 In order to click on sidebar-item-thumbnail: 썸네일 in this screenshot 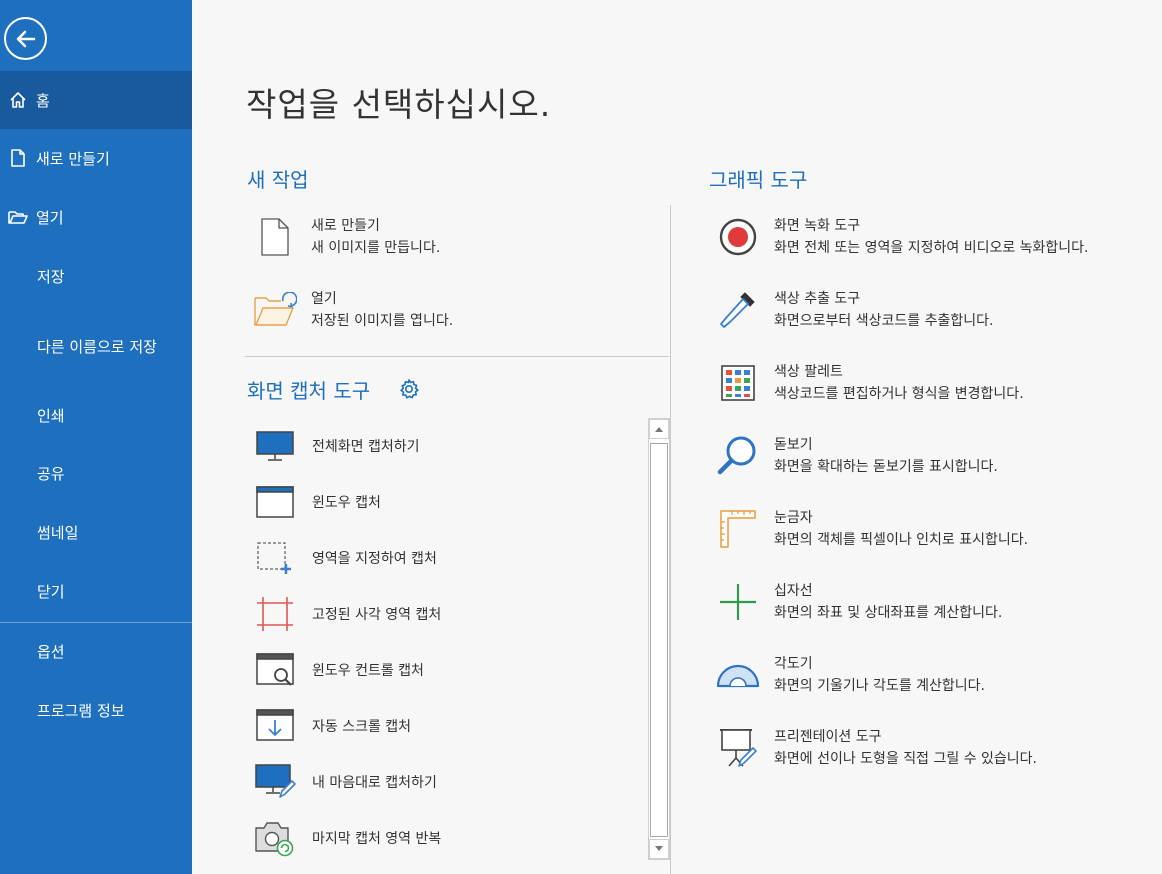, I will do `click(96, 532)`.